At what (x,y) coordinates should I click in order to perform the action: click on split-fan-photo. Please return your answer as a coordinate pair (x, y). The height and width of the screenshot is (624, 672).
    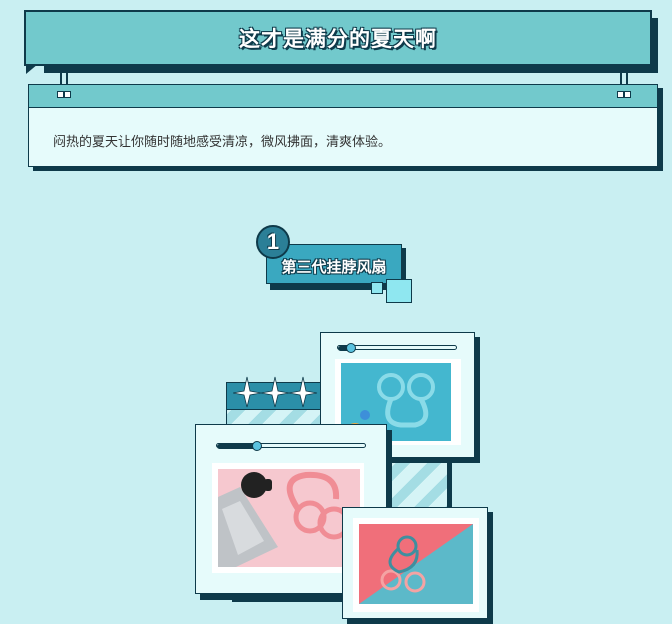
    Looking at the image, I should click on (416, 564).